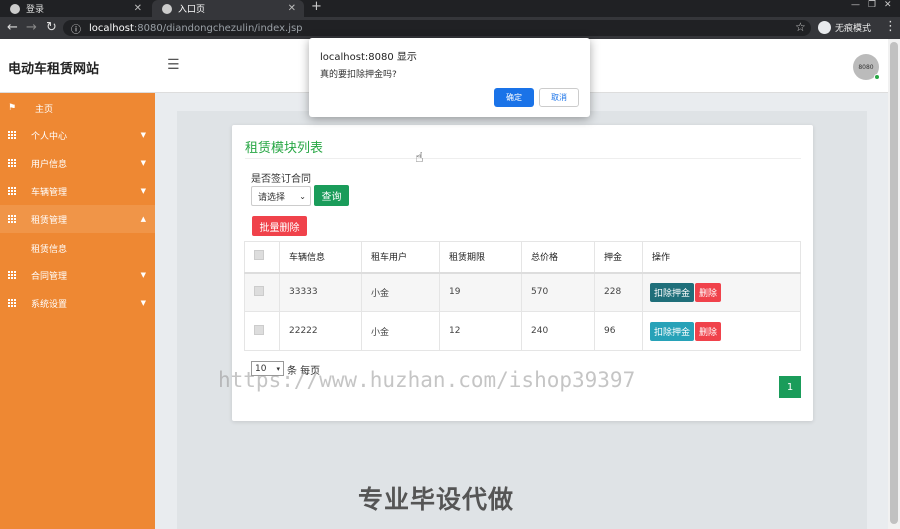 This screenshot has height=529, width=900. I want to click on sidebar-item-rental-management: 租赁管理 ▲, so click(77, 219).